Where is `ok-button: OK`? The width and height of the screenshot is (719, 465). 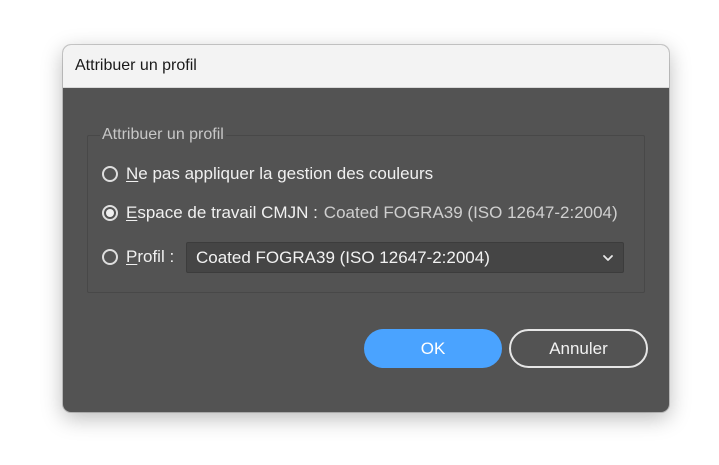 ok-button: OK is located at coordinates (433, 348).